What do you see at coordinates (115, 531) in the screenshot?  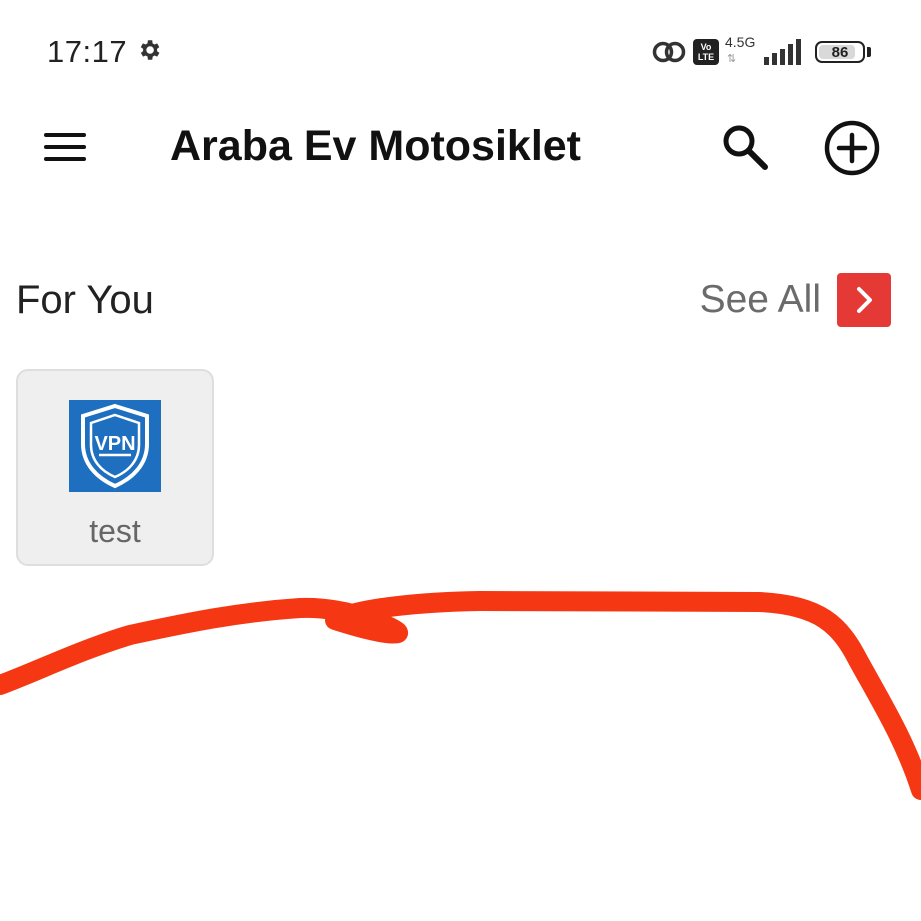 I see `app-name: test` at bounding box center [115, 531].